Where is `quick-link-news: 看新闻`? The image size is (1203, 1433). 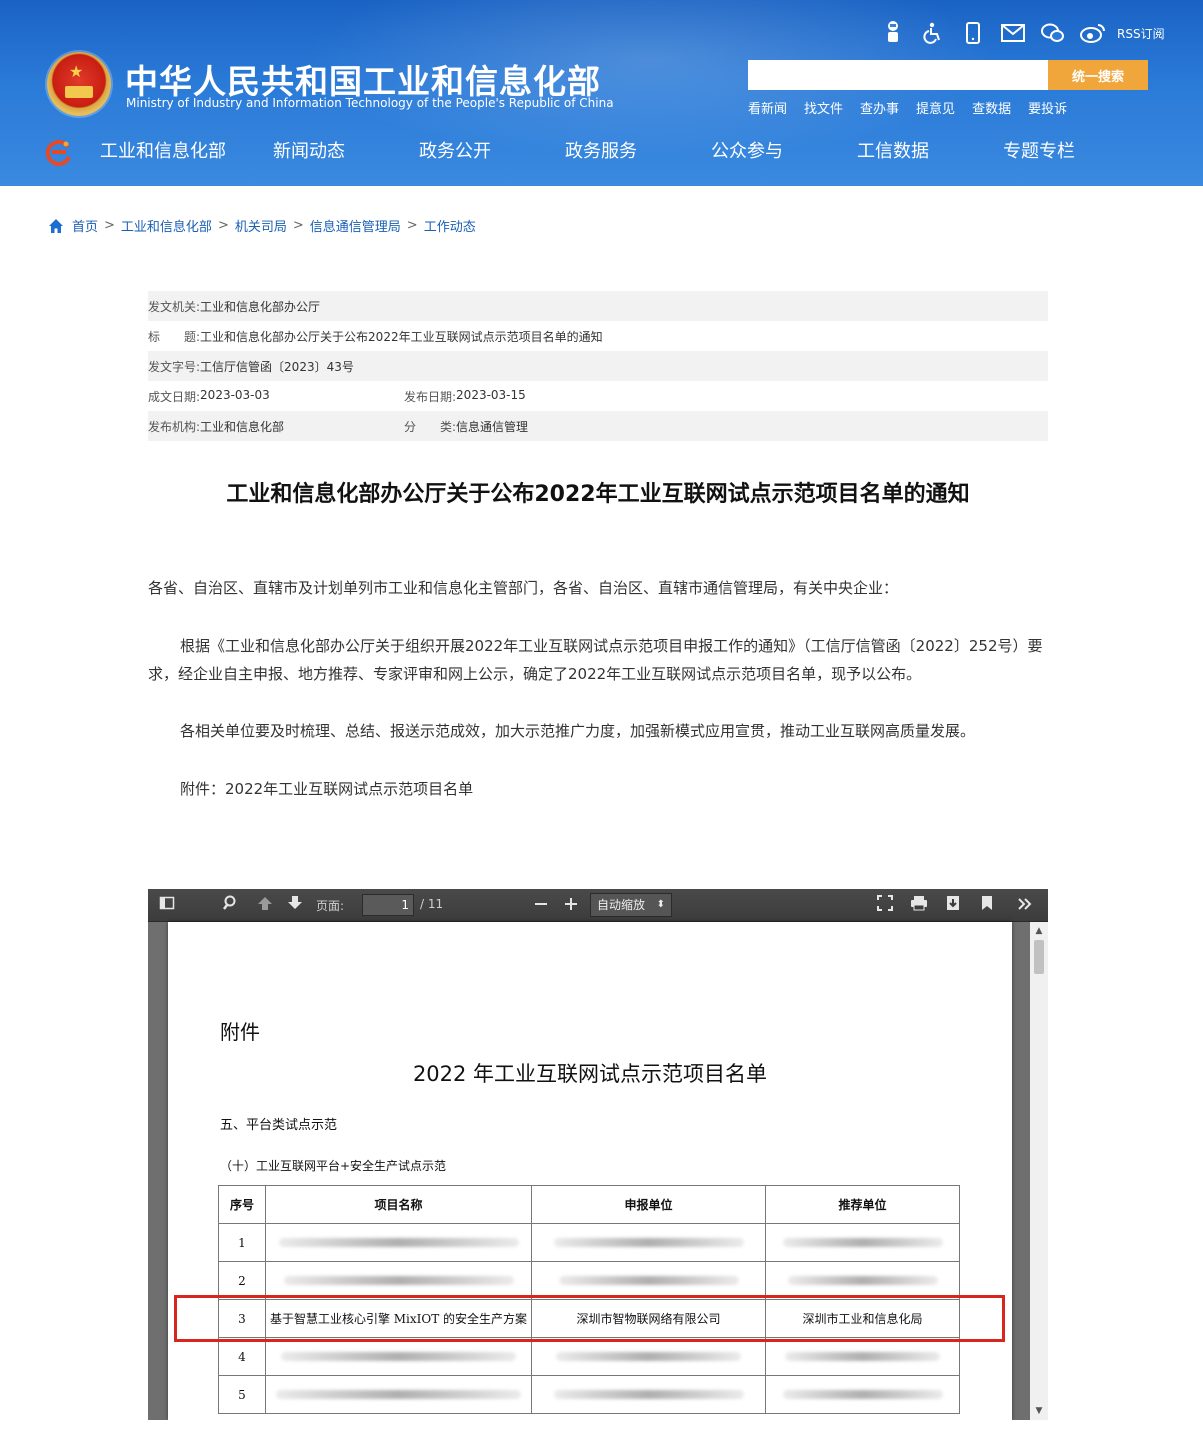 quick-link-news: 看新闻 is located at coordinates (767, 107).